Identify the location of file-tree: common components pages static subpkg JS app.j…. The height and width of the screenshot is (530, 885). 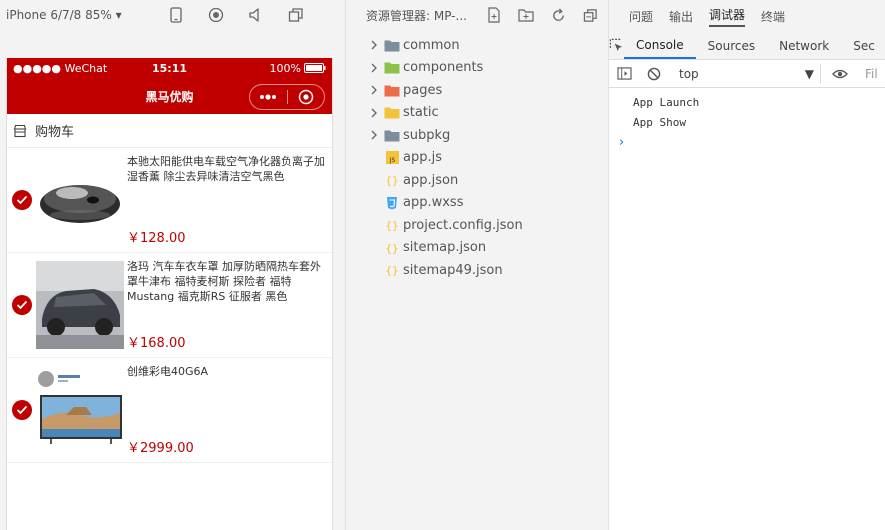
(477, 156).